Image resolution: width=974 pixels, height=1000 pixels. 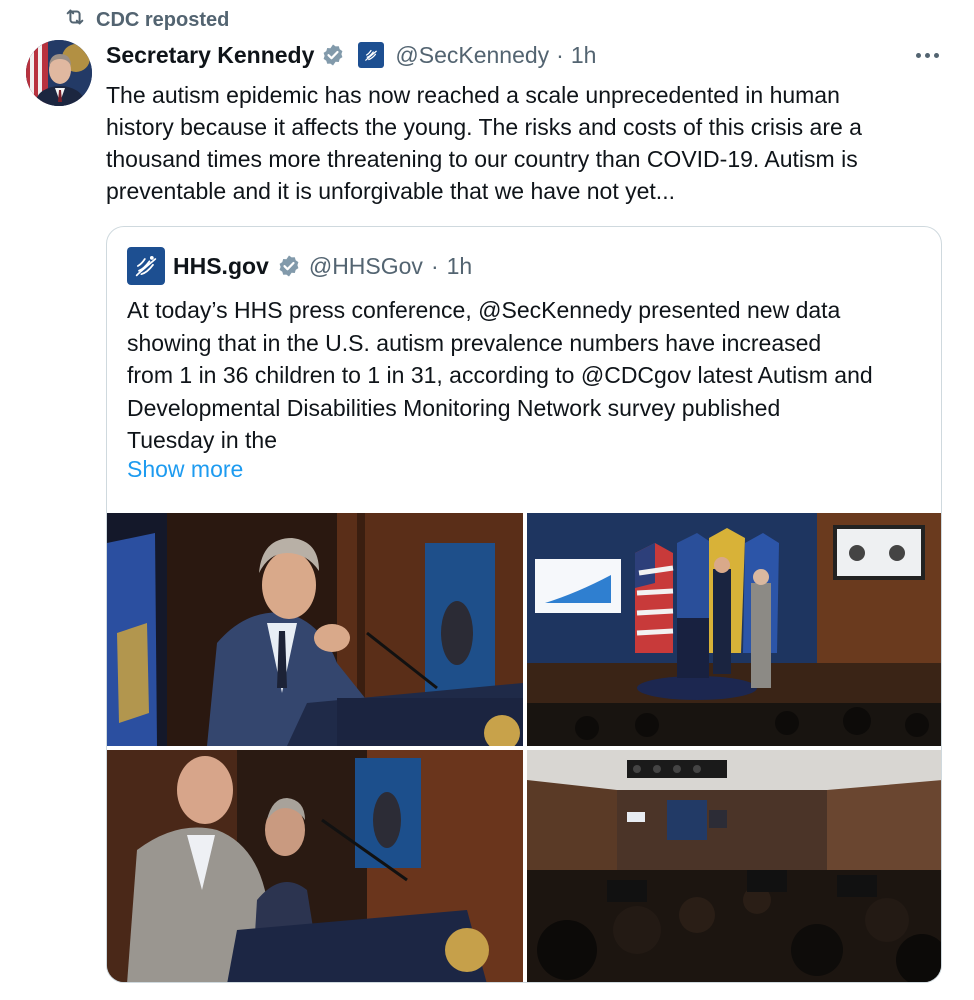 What do you see at coordinates (927, 55) in the screenshot?
I see `more-options-icon` at bounding box center [927, 55].